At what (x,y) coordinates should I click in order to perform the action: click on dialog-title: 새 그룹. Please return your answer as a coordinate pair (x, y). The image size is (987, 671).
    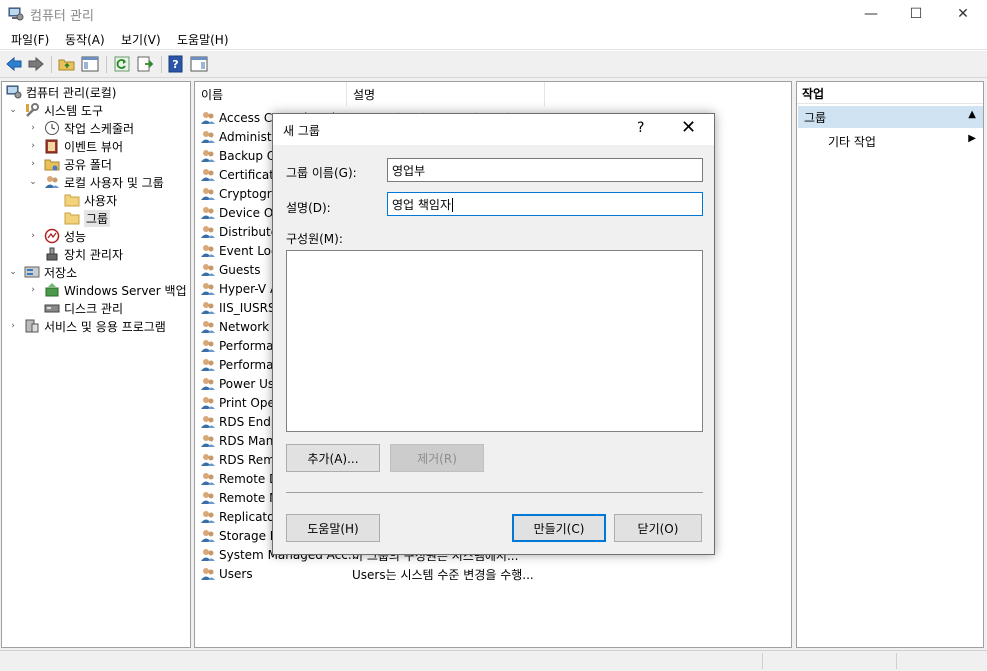
    Looking at the image, I should click on (301, 131).